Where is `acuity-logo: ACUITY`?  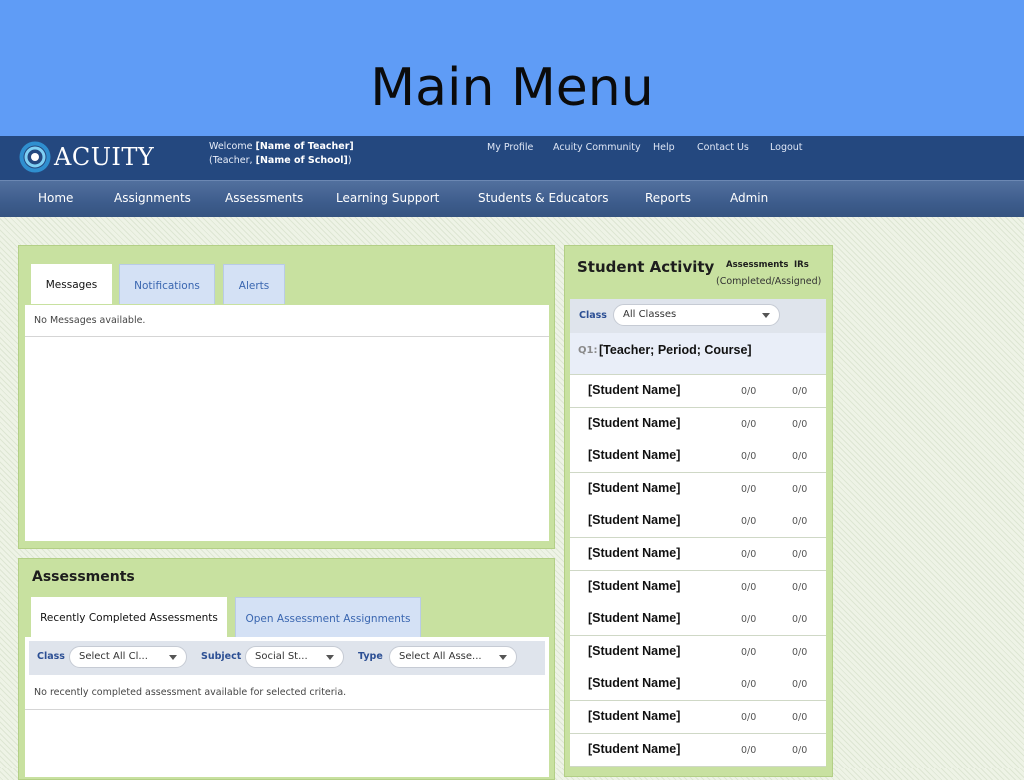
acuity-logo: ACUITY is located at coordinates (86, 157).